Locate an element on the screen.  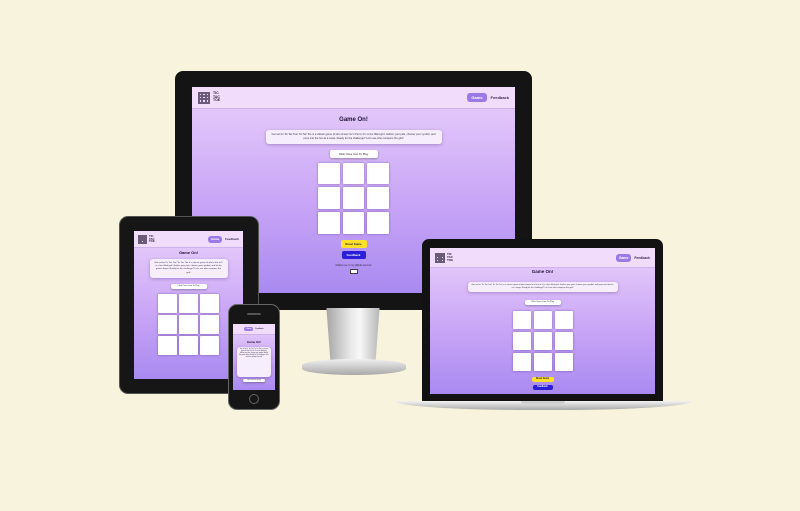
github-icon is located at coordinates (353, 271).